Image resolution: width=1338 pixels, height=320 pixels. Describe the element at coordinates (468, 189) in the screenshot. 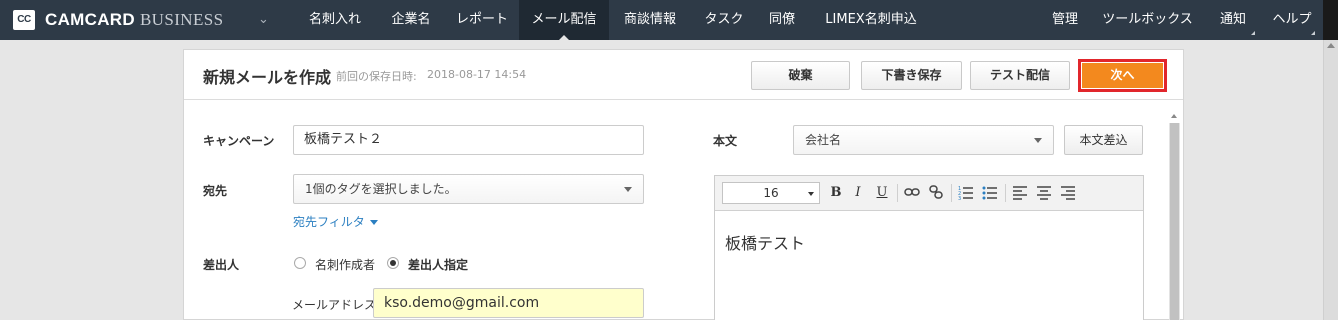

I see `recipient-select: 1個のタグを選択しました。` at that location.